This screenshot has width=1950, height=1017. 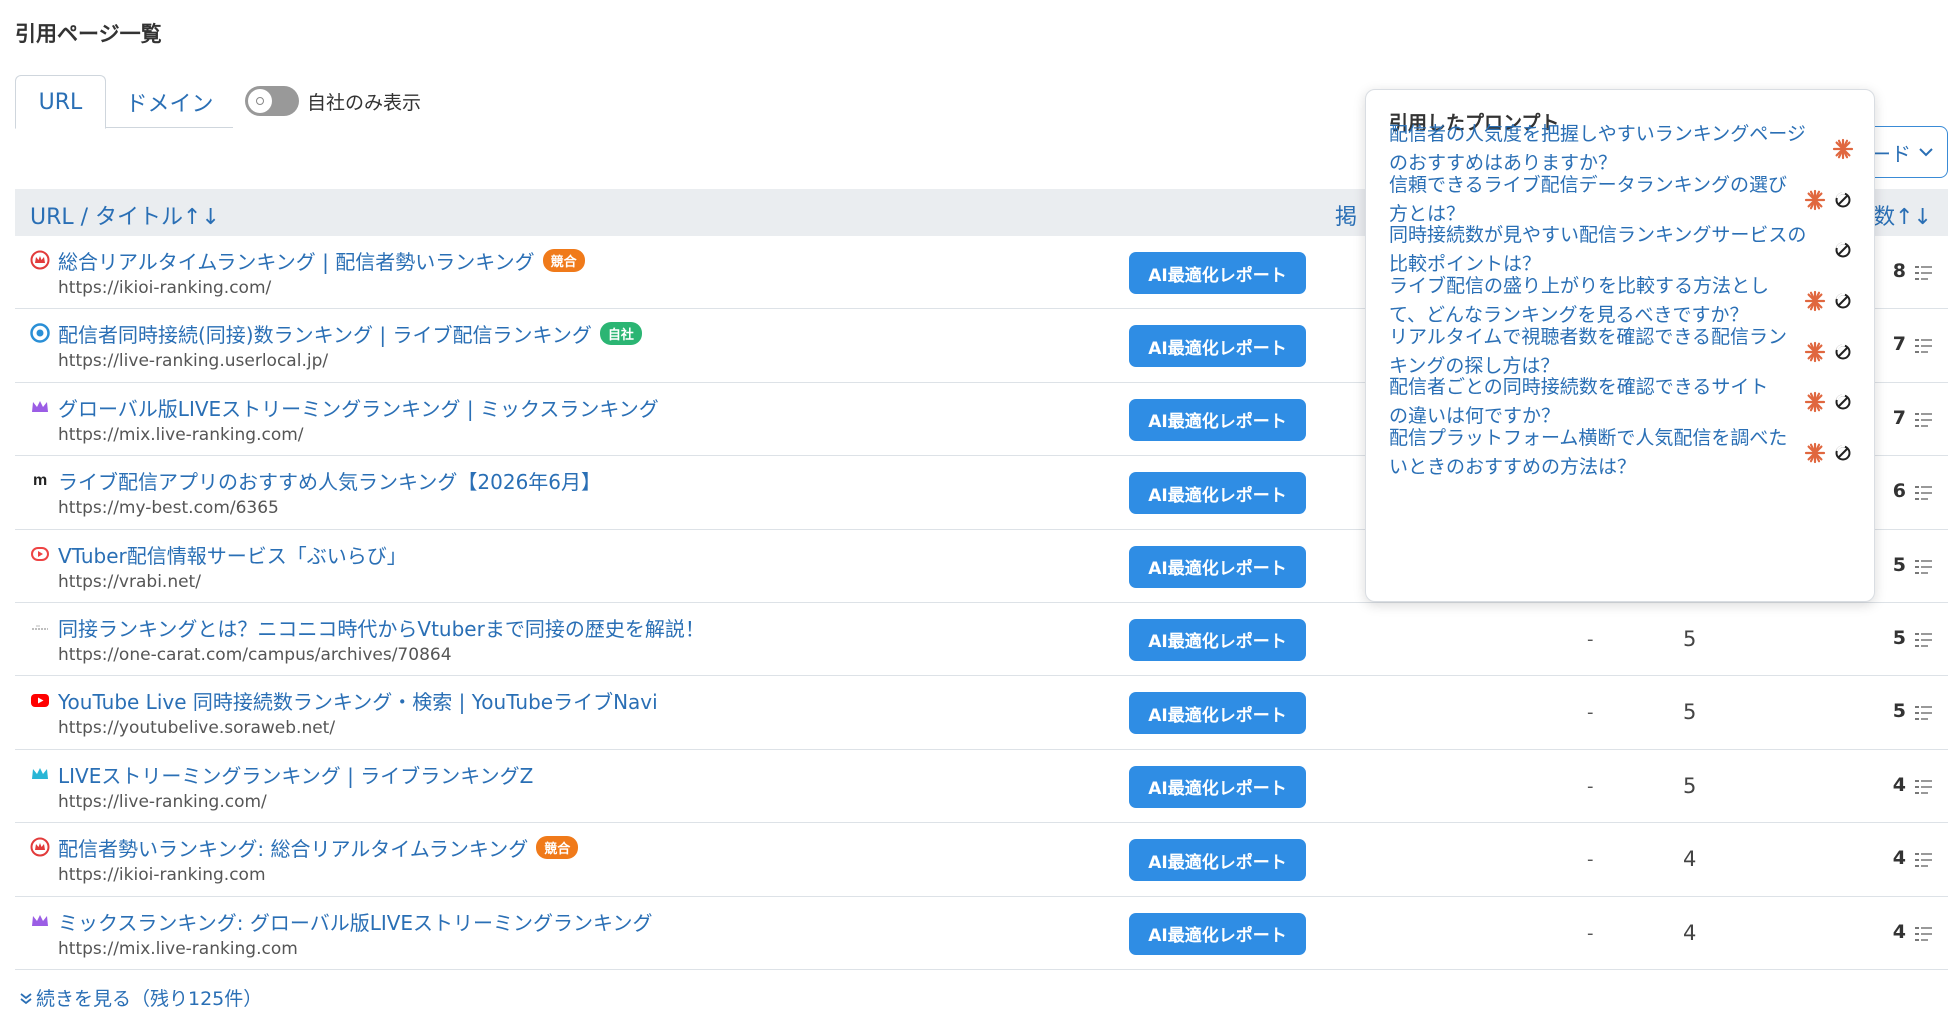 I want to click on row-title-link: VTuber配信情報サービス「ぶいらび」, so click(x=232, y=554).